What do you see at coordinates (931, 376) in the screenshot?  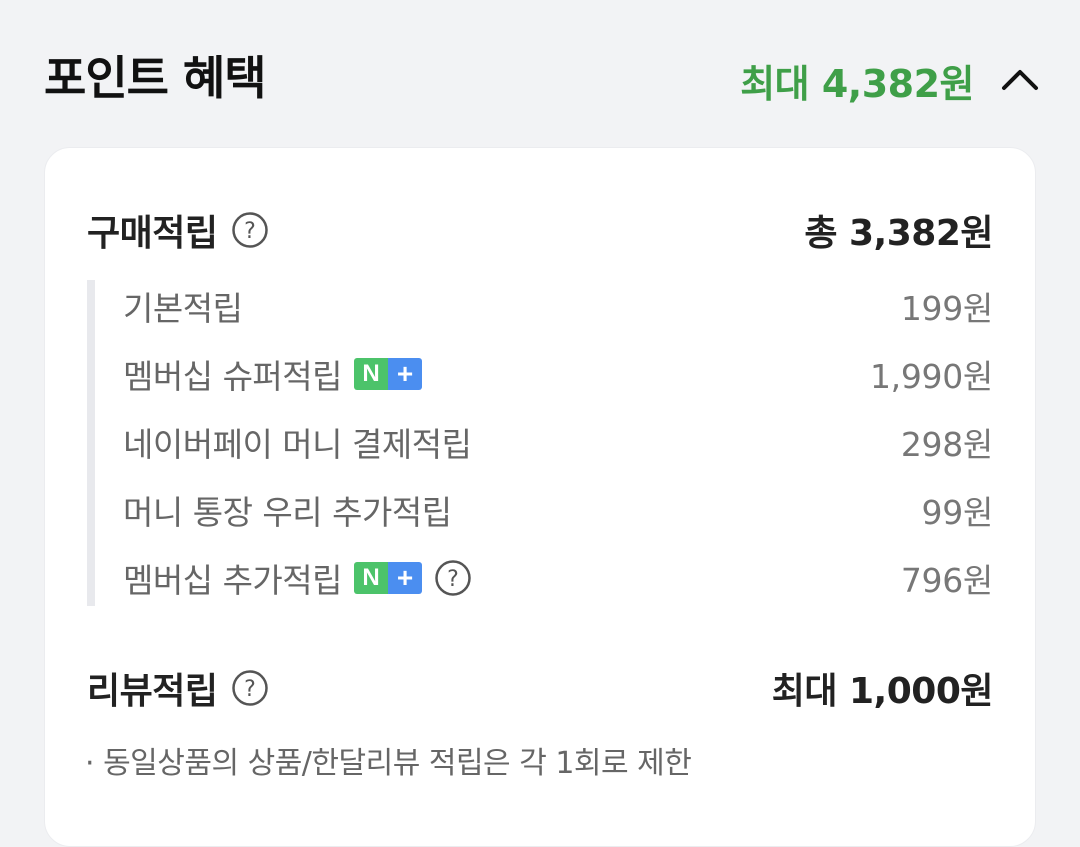 I see `item-value: 1,990원` at bounding box center [931, 376].